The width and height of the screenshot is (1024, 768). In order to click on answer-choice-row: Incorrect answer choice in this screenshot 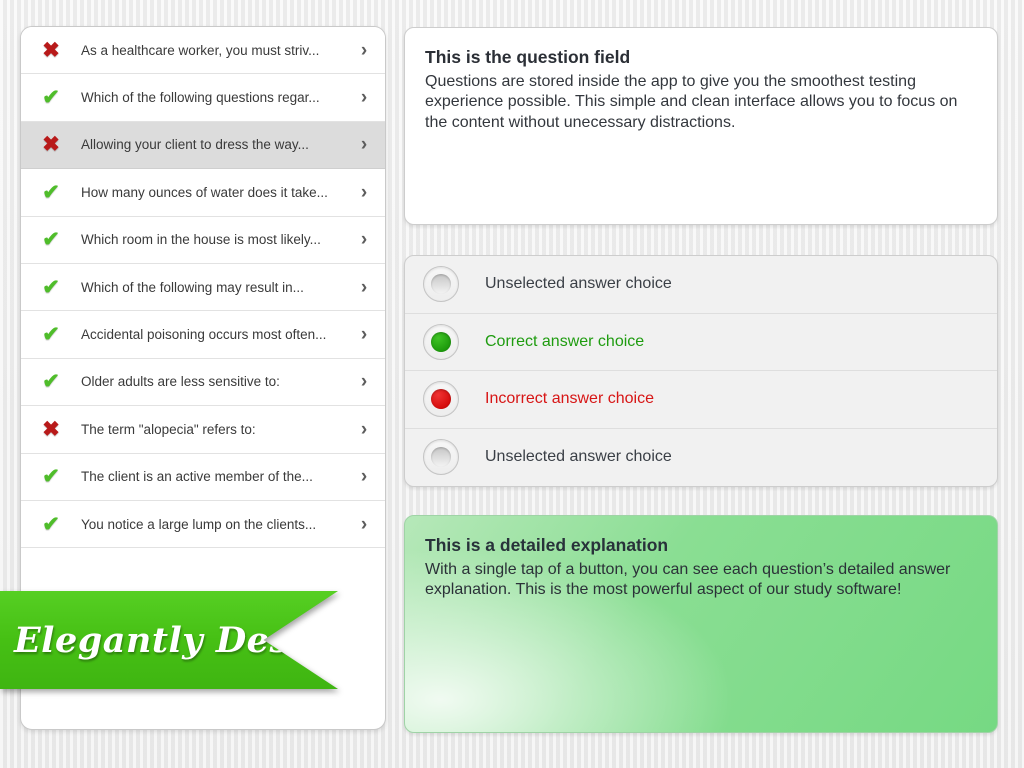, I will do `click(701, 400)`.